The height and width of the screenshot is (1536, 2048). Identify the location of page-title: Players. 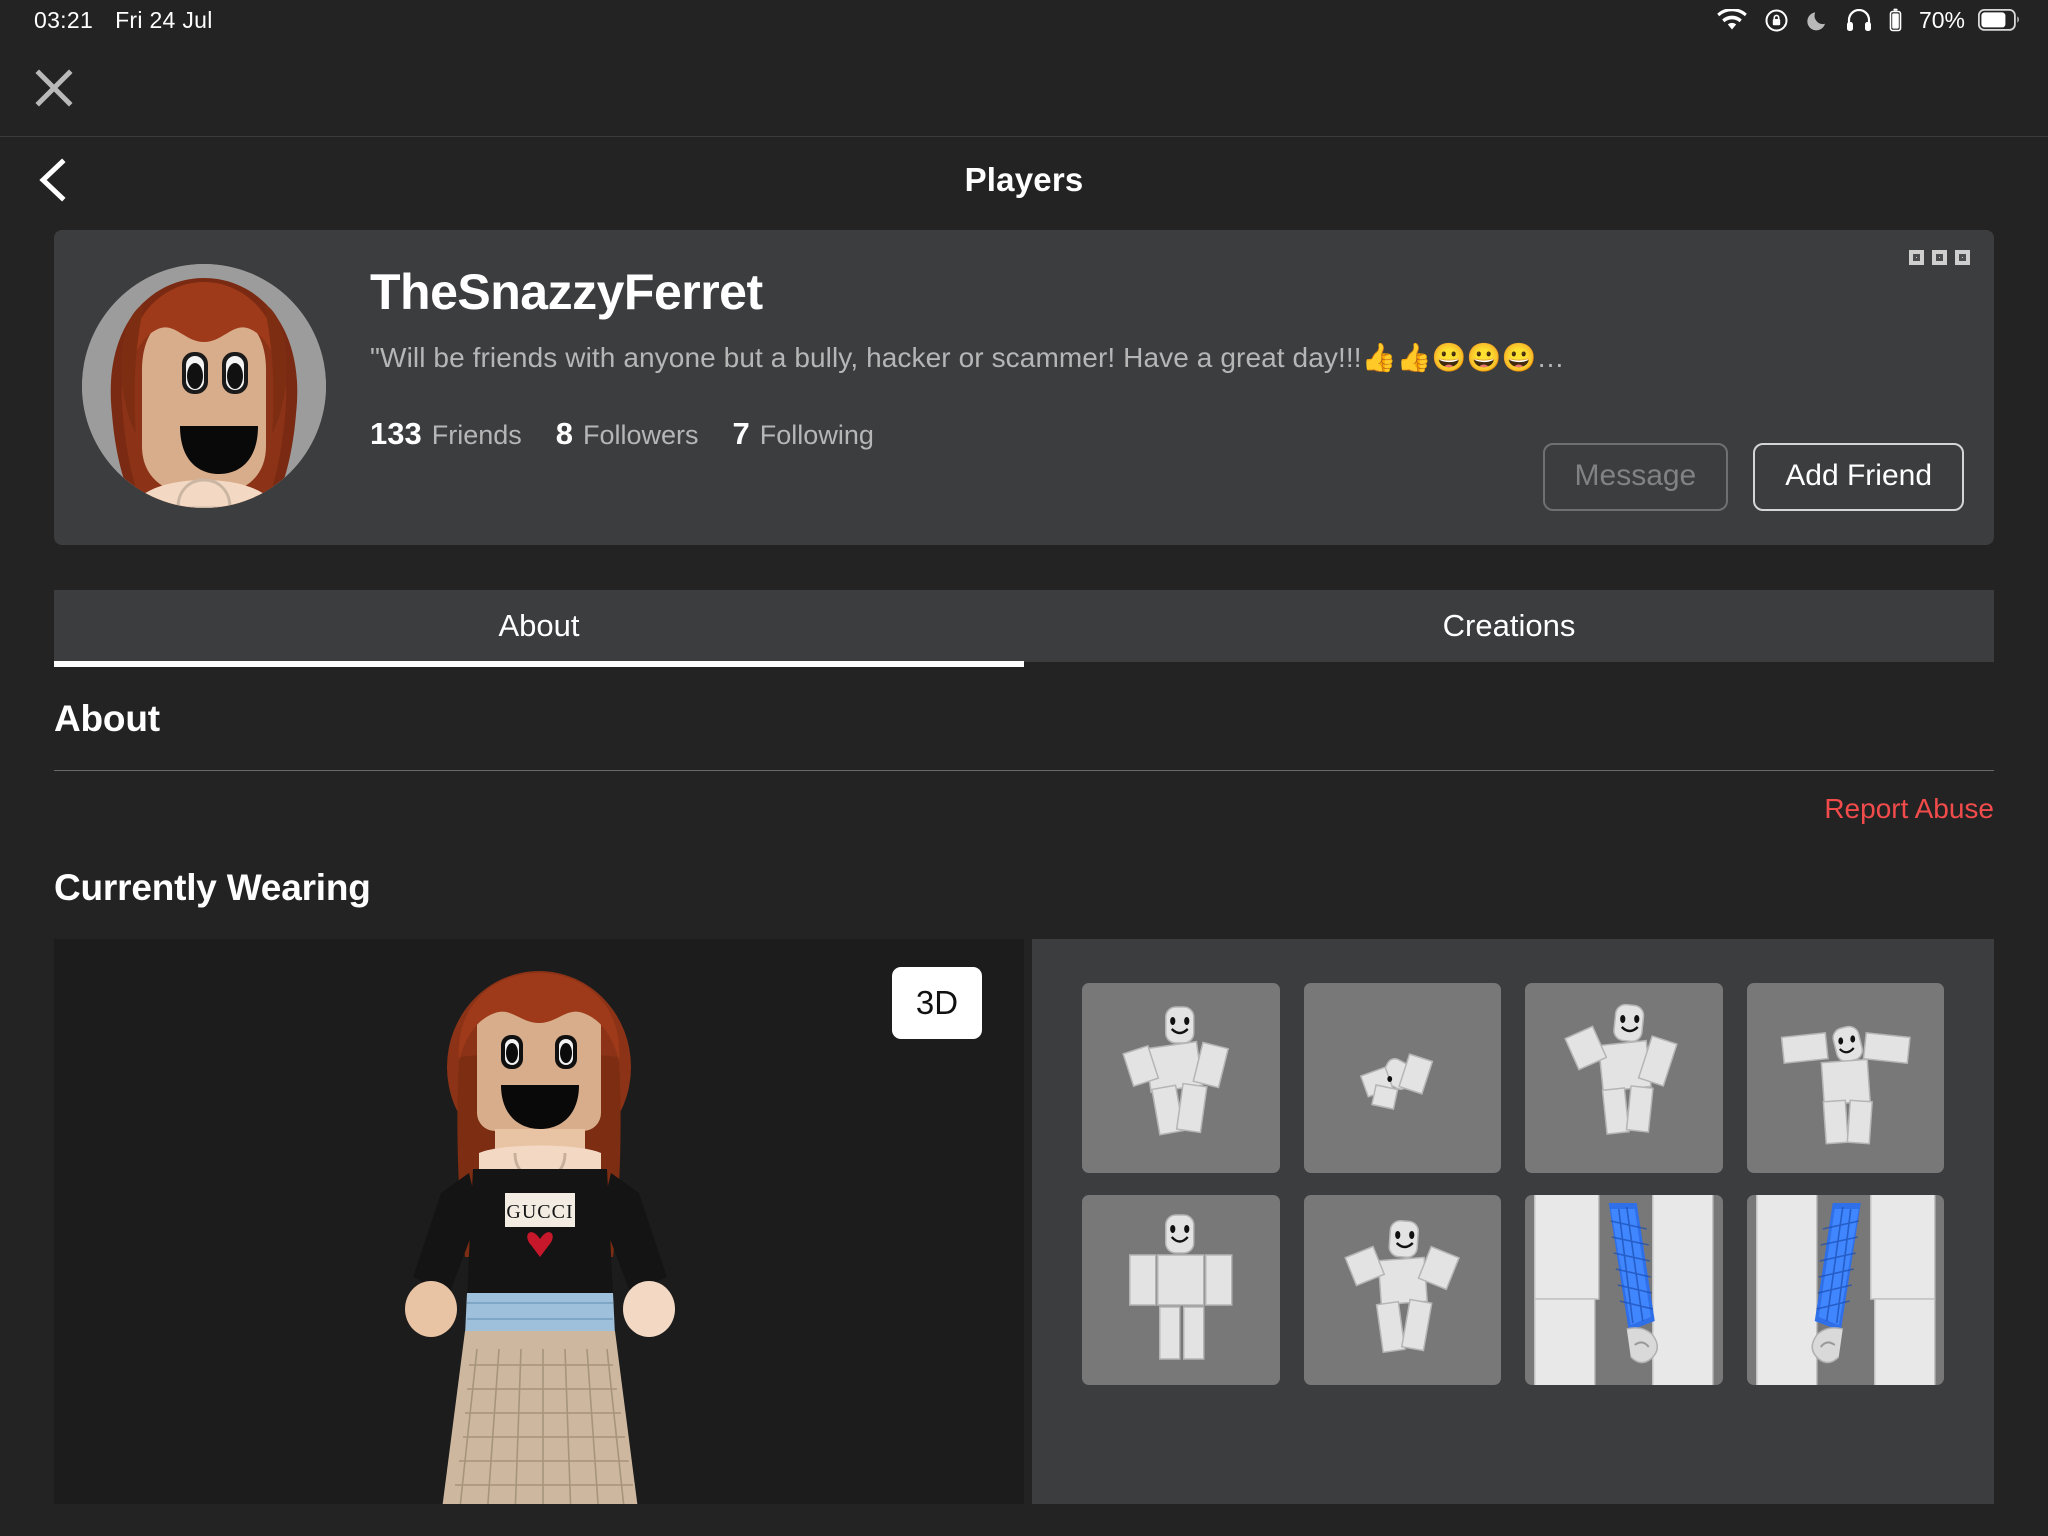
(1024, 179).